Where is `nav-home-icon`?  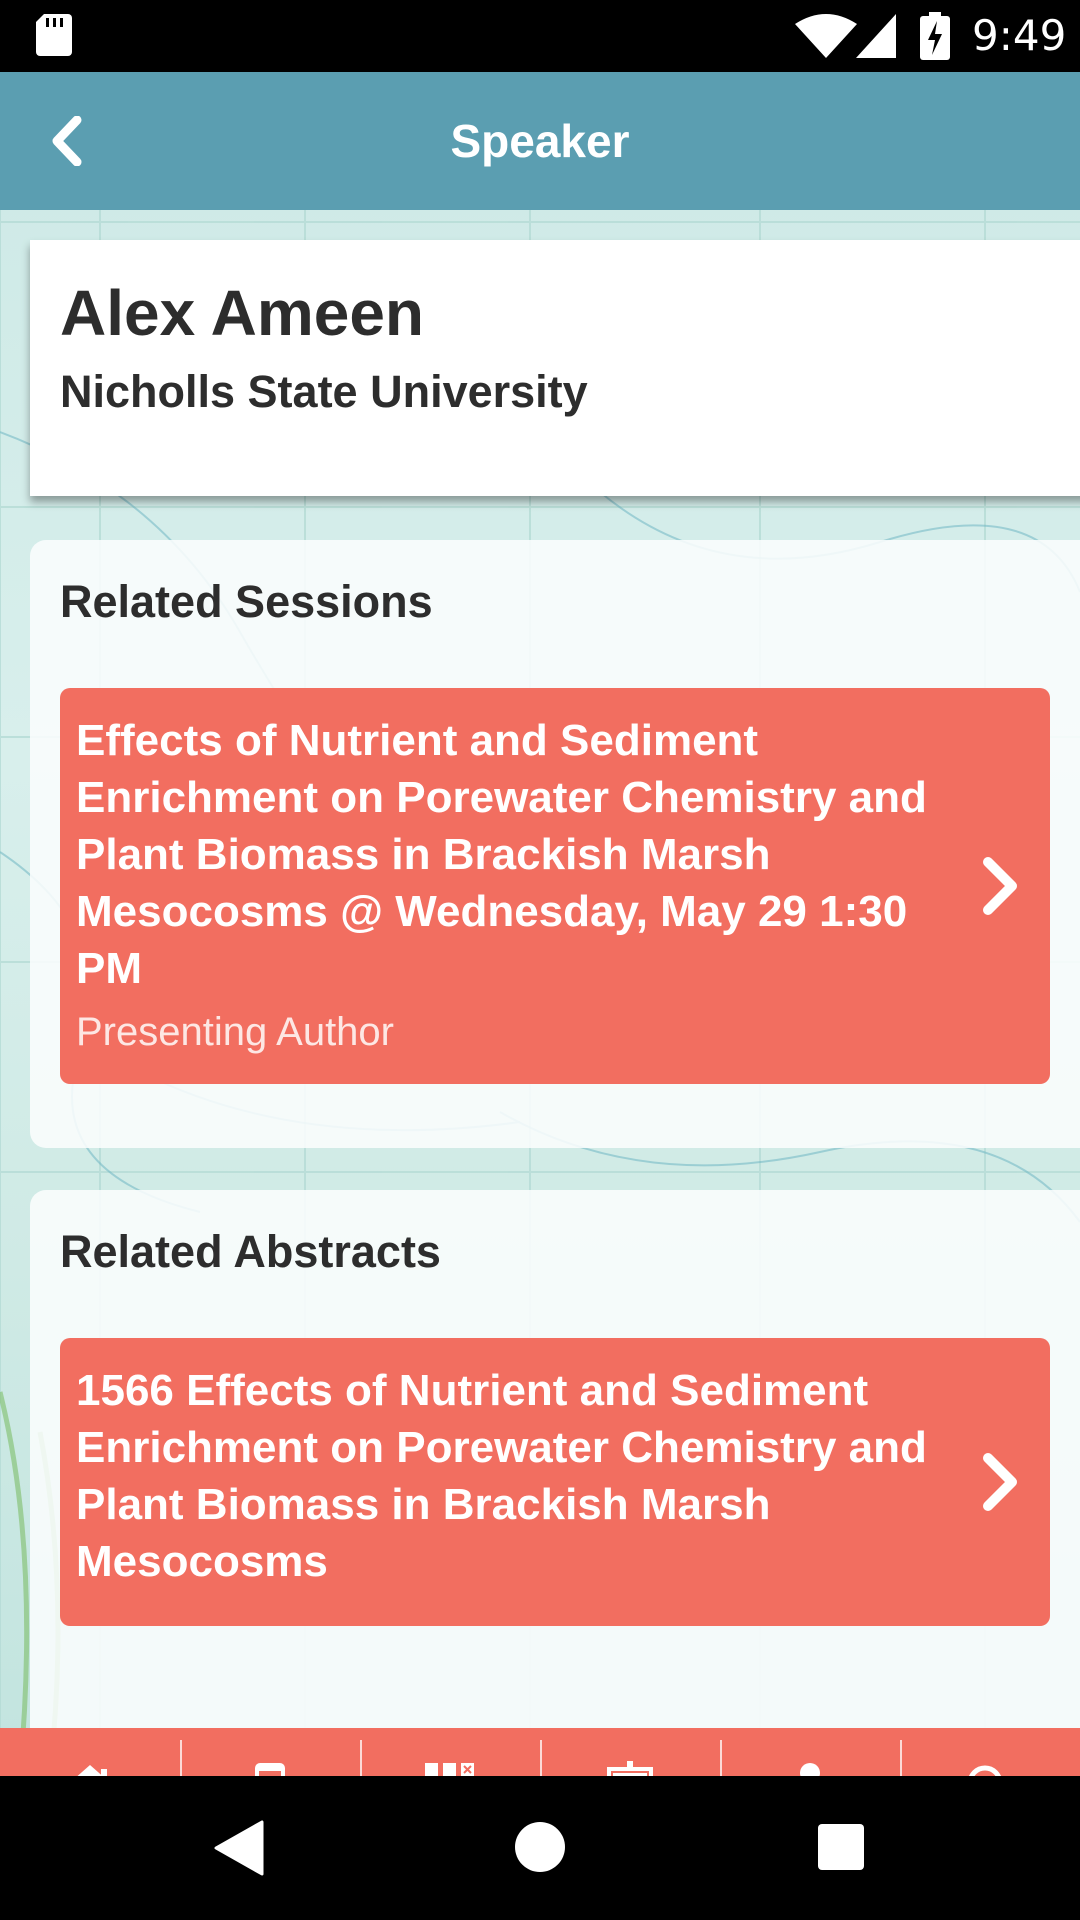 nav-home-icon is located at coordinates (540, 1847).